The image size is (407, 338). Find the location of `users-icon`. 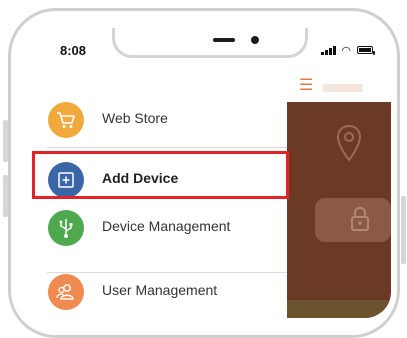

users-icon is located at coordinates (65, 292).